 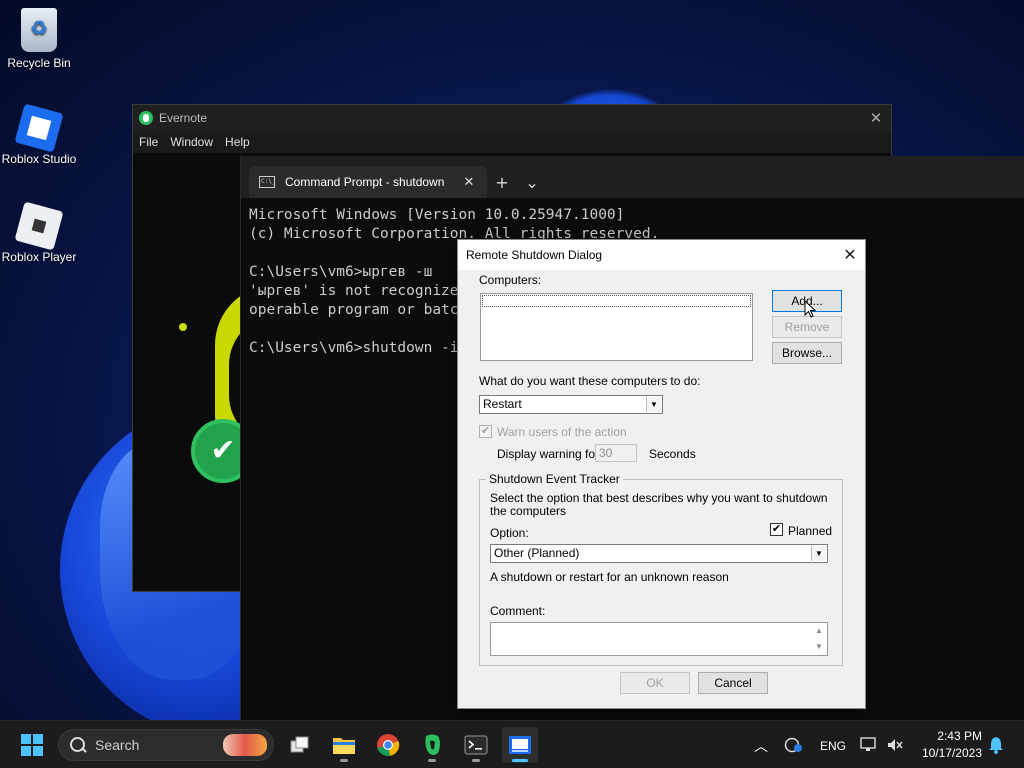 What do you see at coordinates (39, 128) in the screenshot?
I see `roblox-studio-icon` at bounding box center [39, 128].